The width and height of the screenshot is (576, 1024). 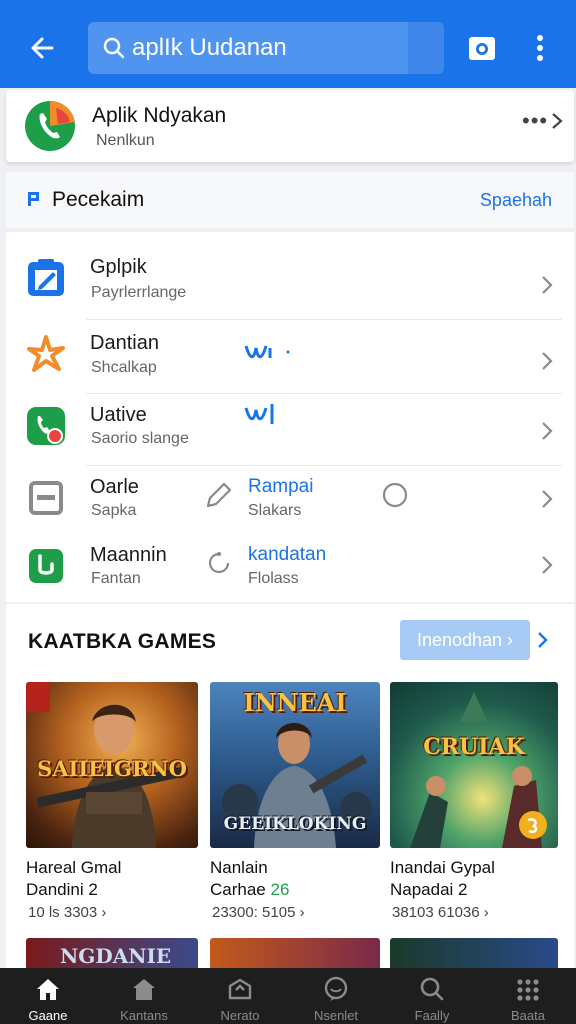 What do you see at coordinates (440, 912) in the screenshot?
I see `game-meta: 38103 61036 ›` at bounding box center [440, 912].